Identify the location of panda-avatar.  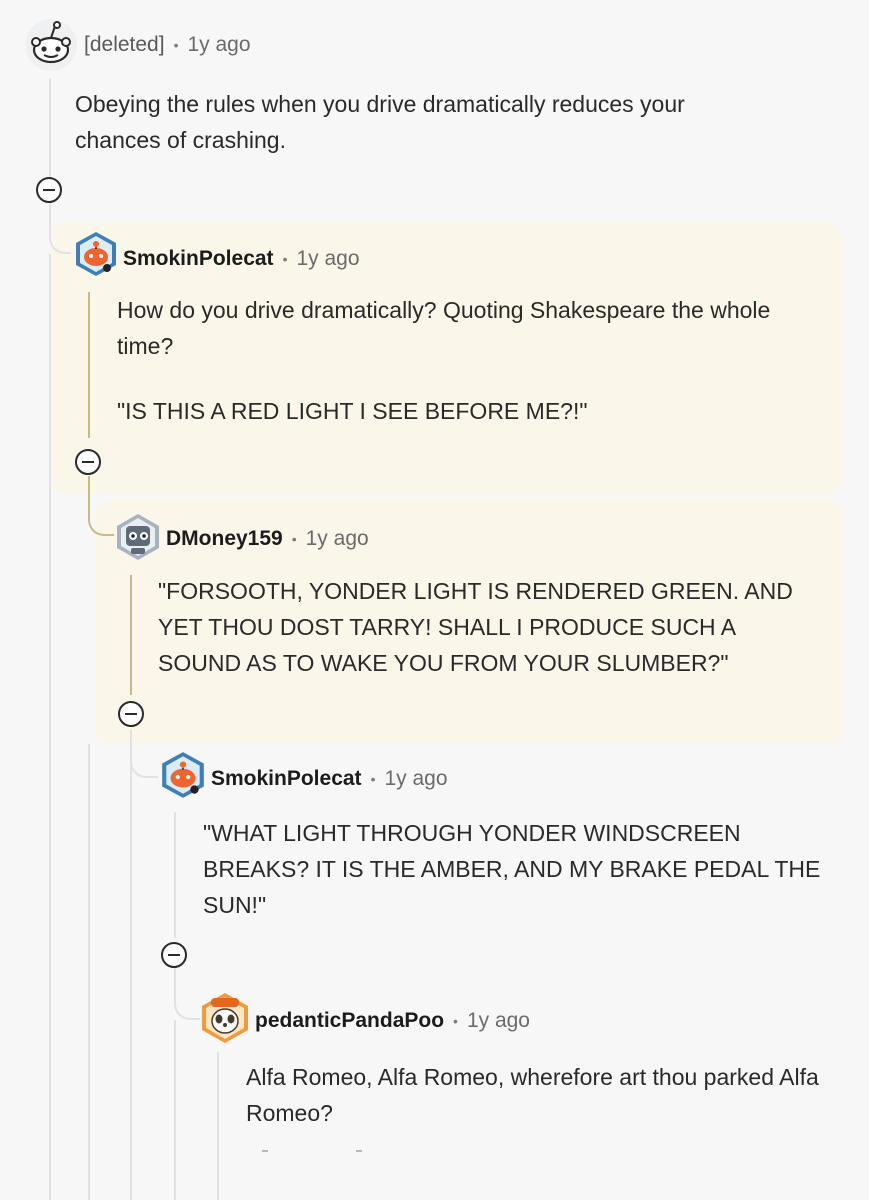
(225, 1018).